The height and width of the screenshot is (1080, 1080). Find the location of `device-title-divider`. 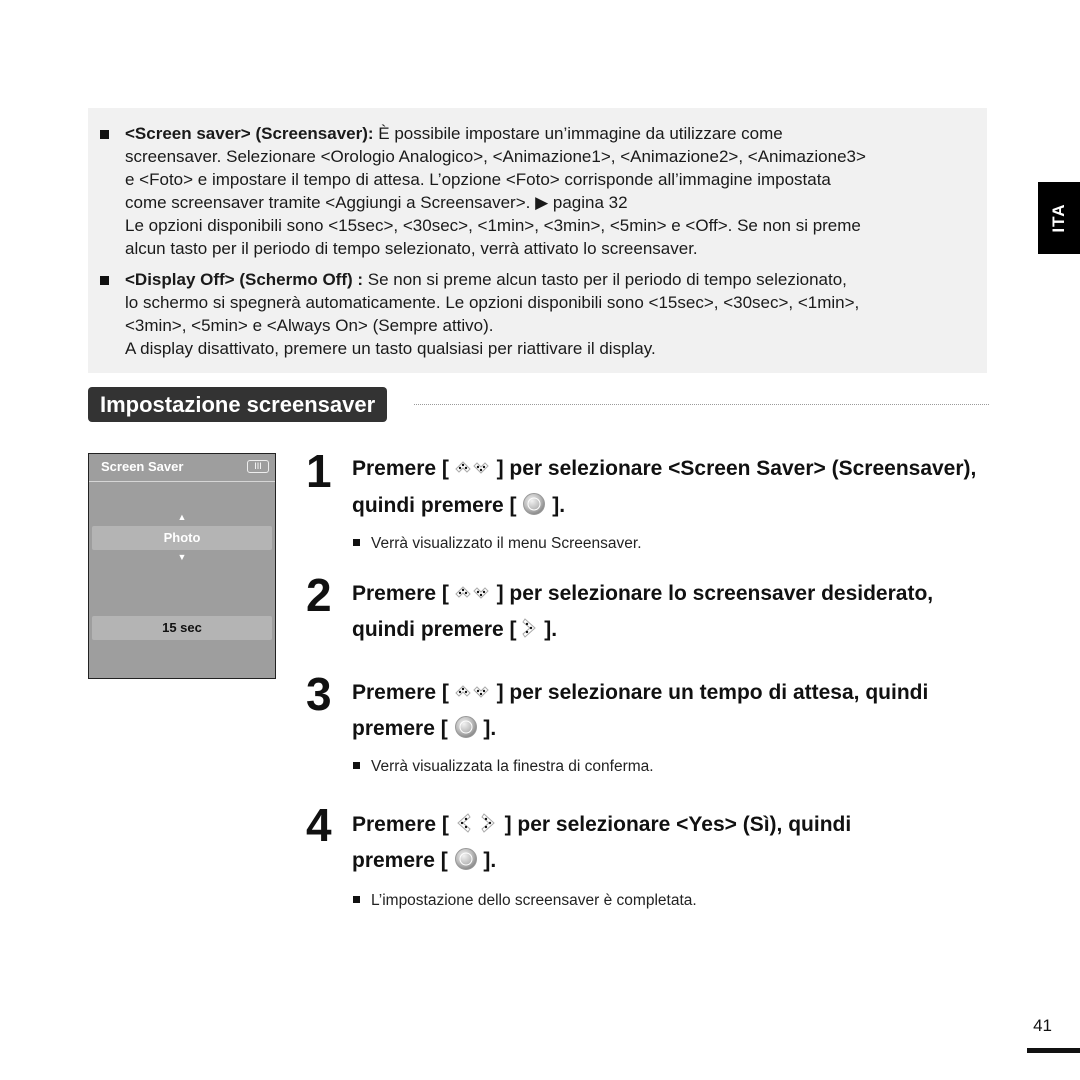

device-title-divider is located at coordinates (182, 481).